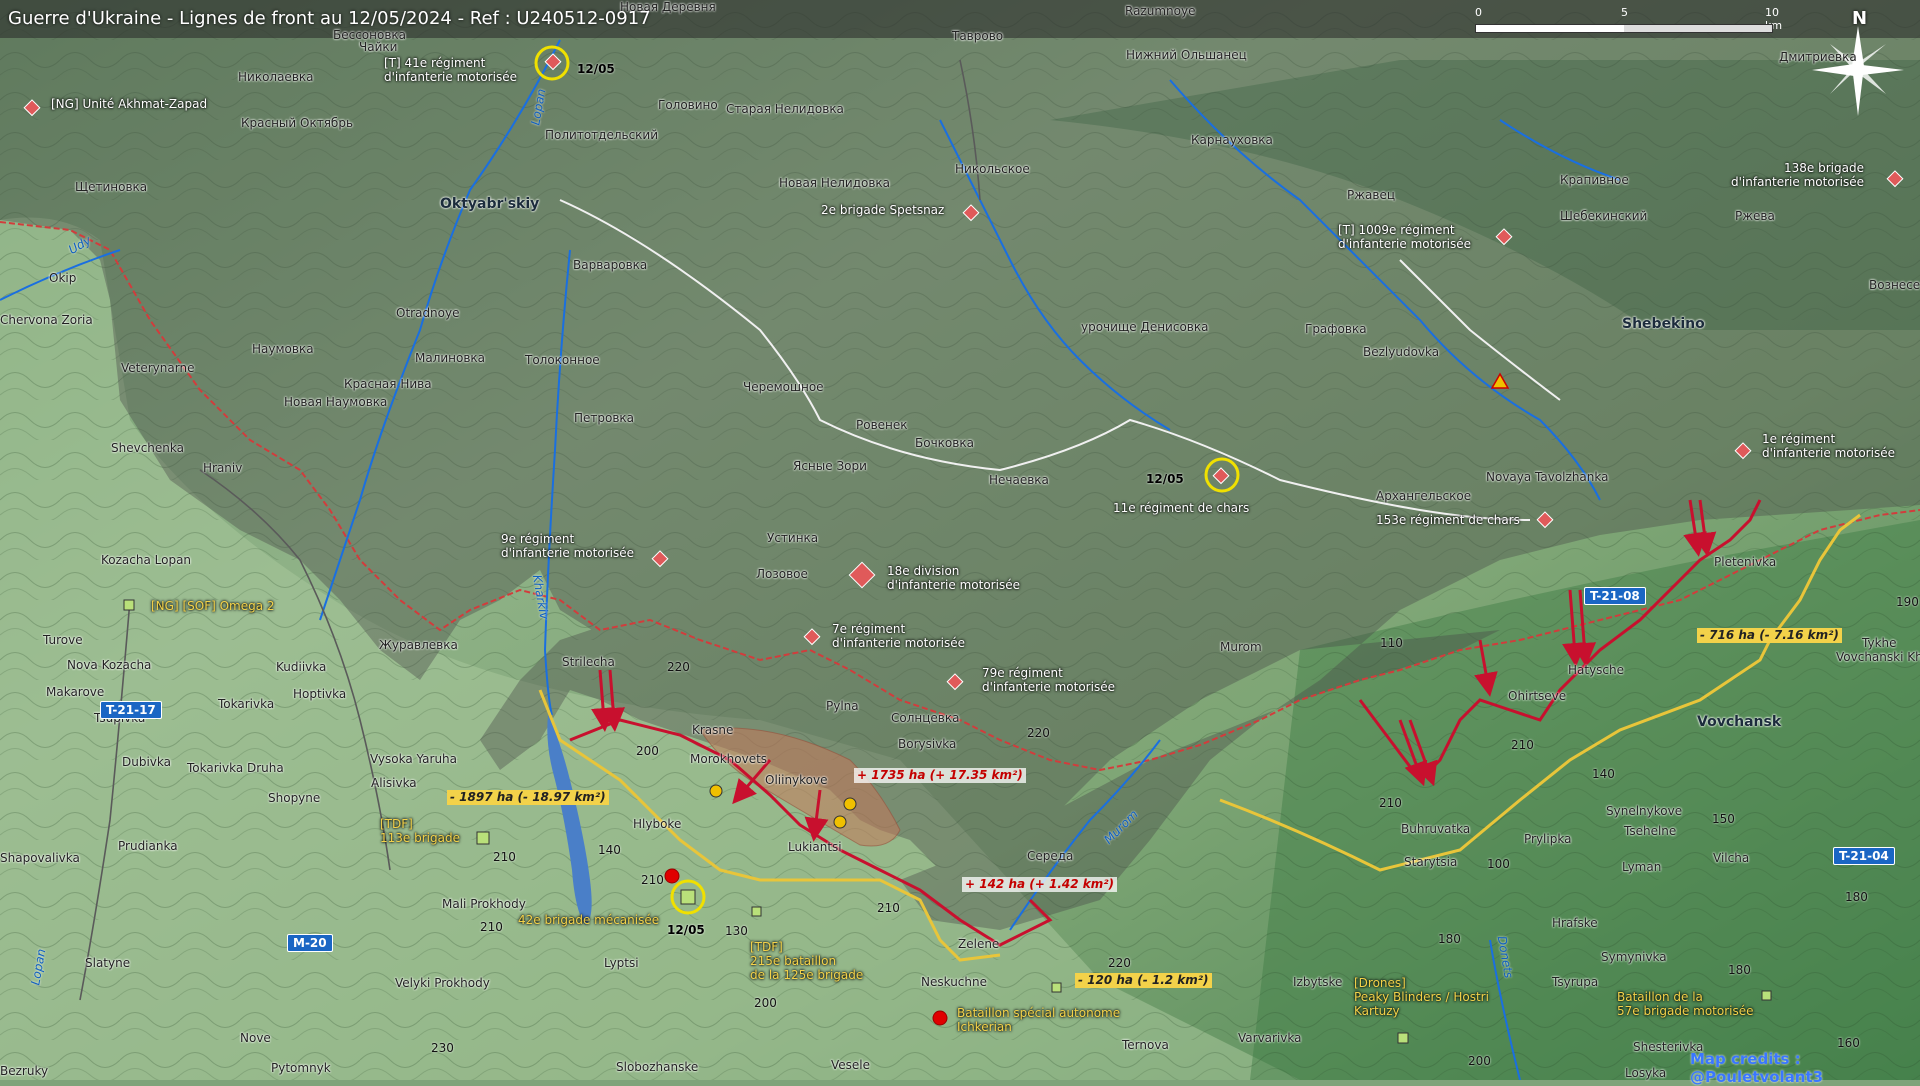  What do you see at coordinates (276, 77) in the screenshot?
I see `place-label: Николаевка` at bounding box center [276, 77].